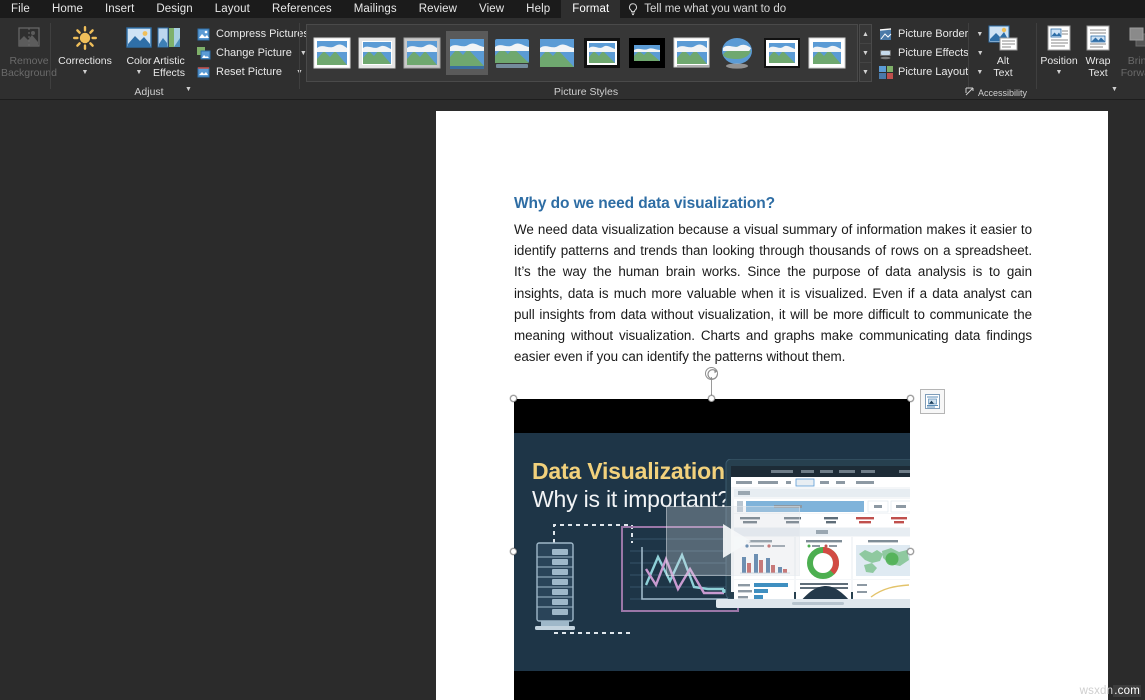 The image size is (1145, 700). I want to click on corrections-button: Corrections ▼, so click(85, 57).